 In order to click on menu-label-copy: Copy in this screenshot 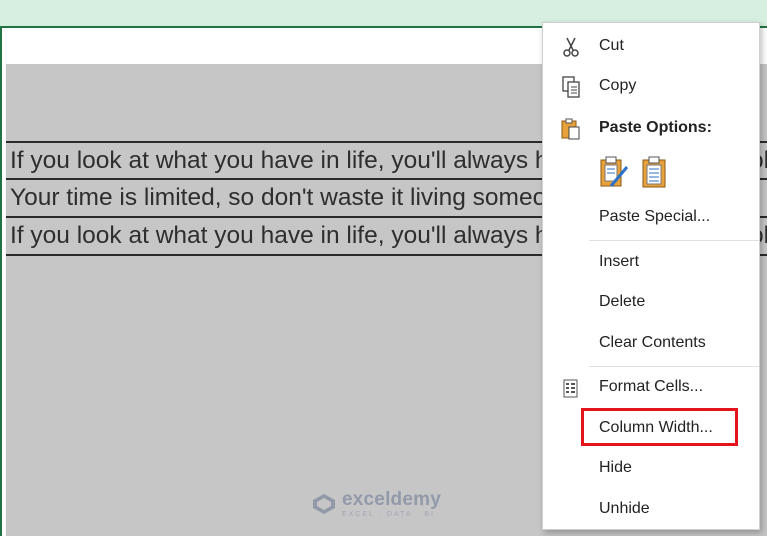, I will do `click(618, 85)`.